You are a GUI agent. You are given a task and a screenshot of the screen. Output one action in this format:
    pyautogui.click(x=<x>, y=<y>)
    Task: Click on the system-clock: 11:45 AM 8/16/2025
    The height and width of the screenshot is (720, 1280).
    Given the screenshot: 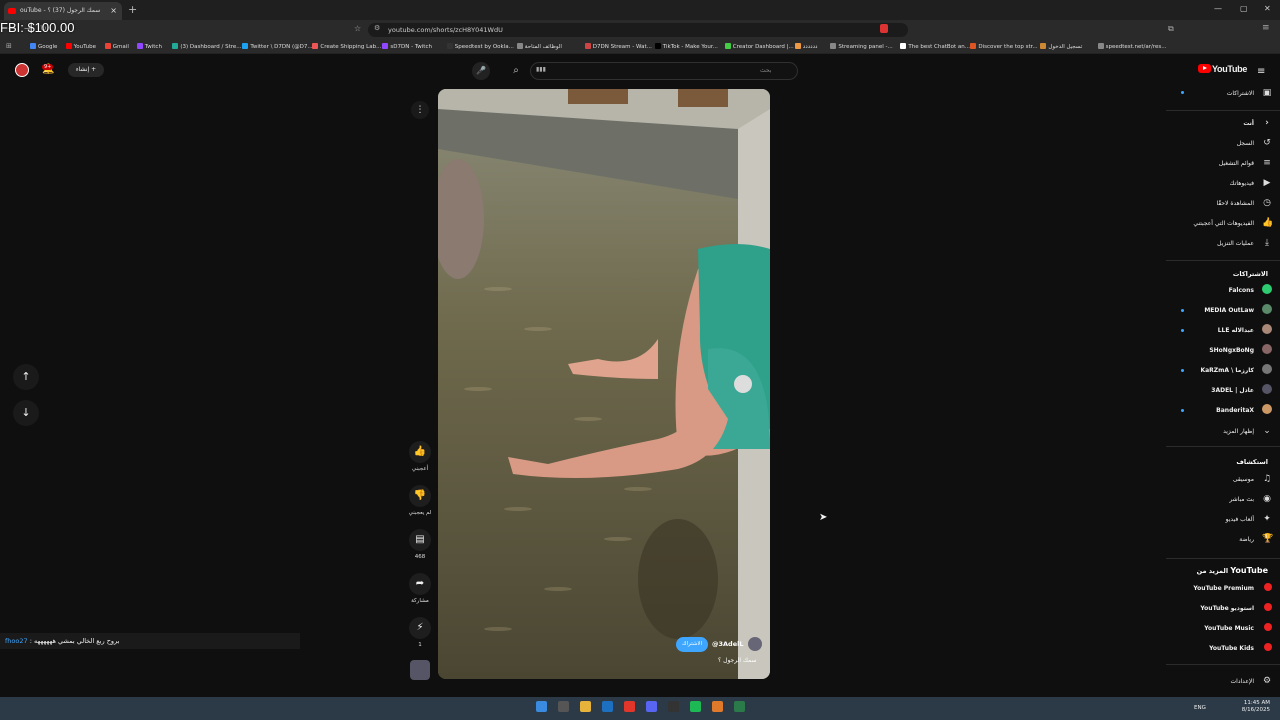 What is the action you would take?
    pyautogui.click(x=1256, y=707)
    